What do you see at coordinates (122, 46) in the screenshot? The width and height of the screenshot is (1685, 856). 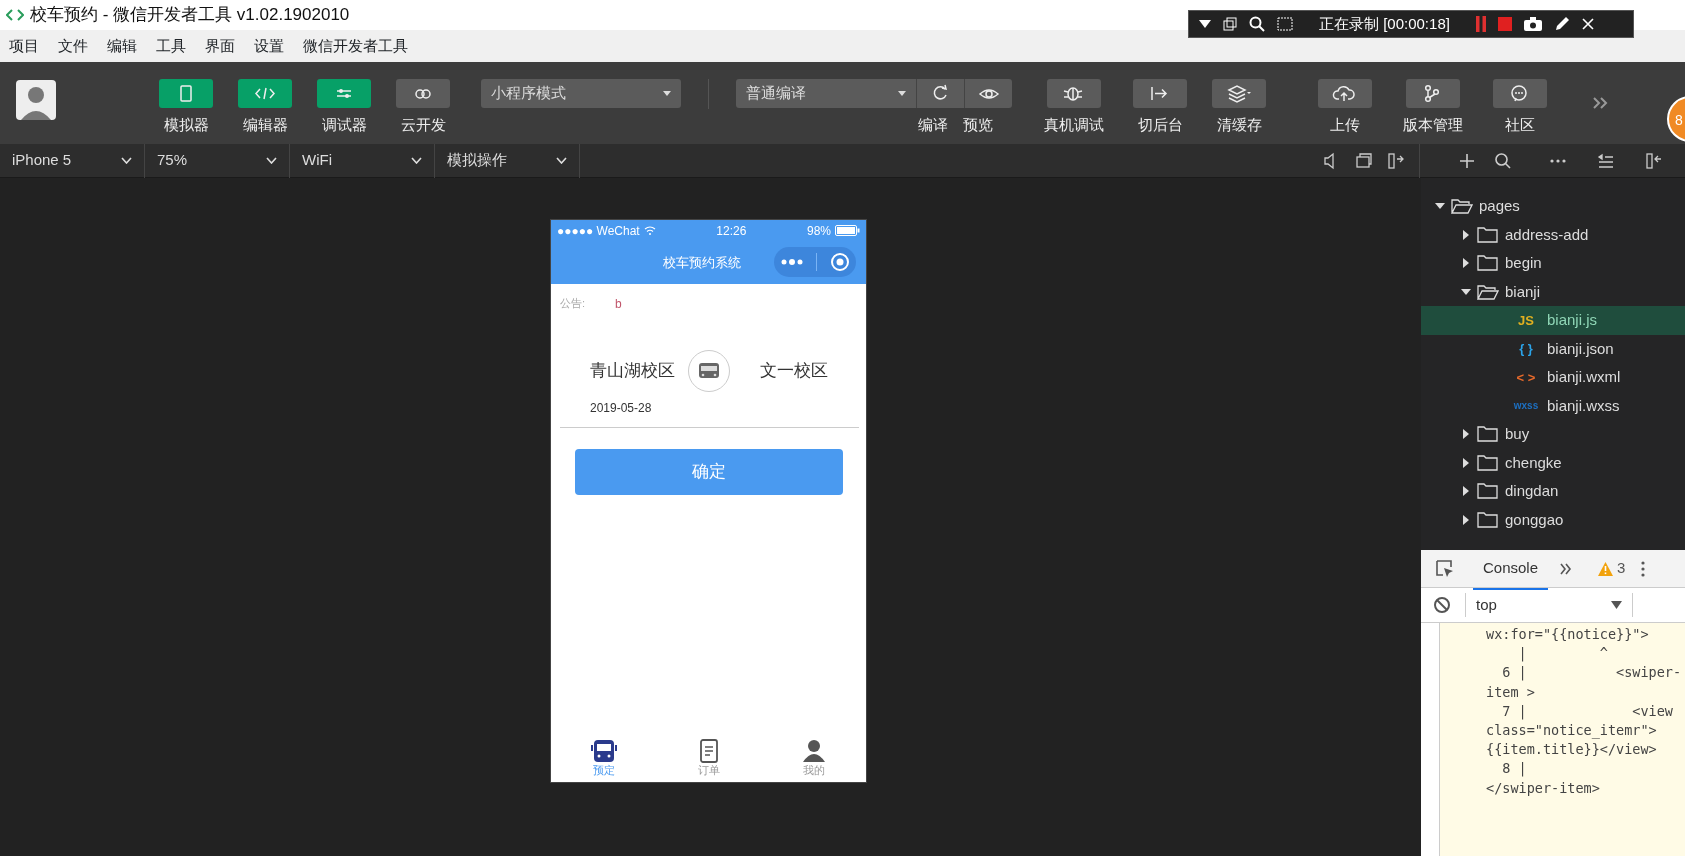 I see `menu-item: 编辑` at bounding box center [122, 46].